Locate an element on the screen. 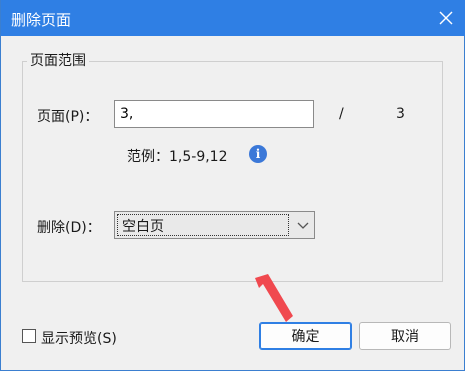  delete-type-value: 空白页 is located at coordinates (203, 225).